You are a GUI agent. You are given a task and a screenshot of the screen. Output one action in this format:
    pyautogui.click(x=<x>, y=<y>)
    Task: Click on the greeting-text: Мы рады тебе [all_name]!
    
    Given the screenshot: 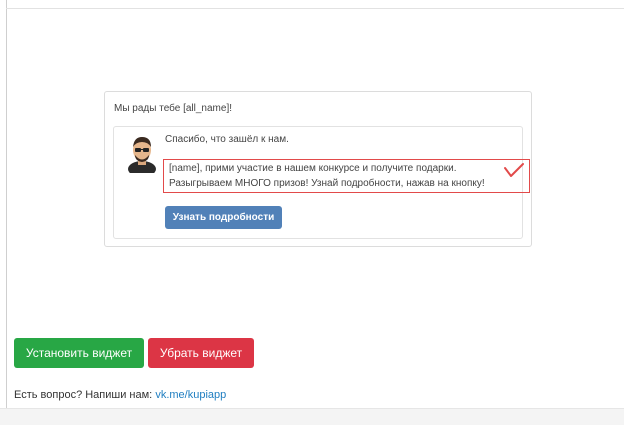 What is the action you would take?
    pyautogui.click(x=173, y=108)
    